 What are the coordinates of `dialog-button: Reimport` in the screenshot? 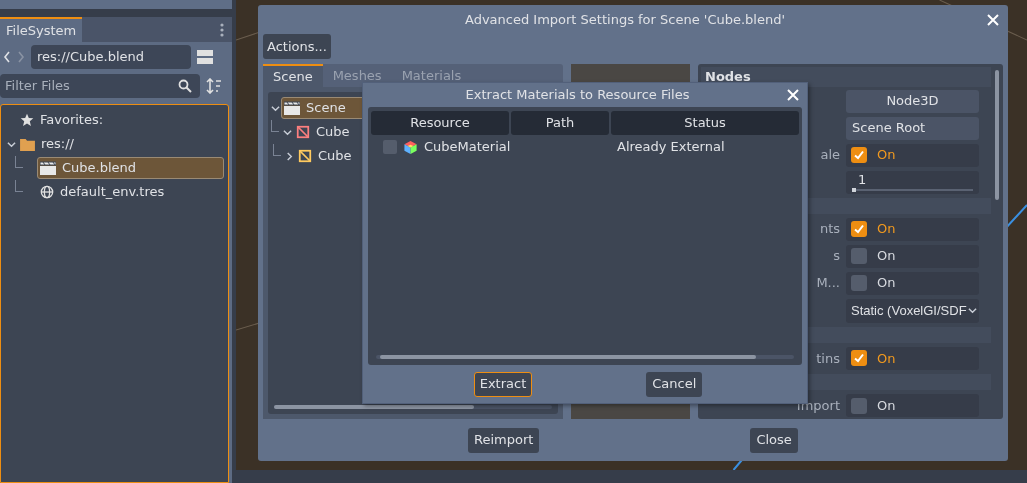 It's located at (504, 440).